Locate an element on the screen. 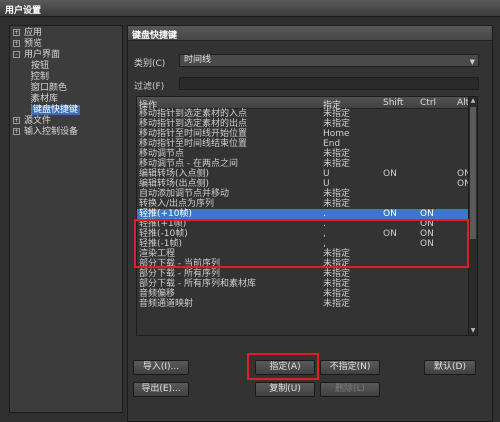  tree-item: 键盘快捷键 is located at coordinates (66, 110).